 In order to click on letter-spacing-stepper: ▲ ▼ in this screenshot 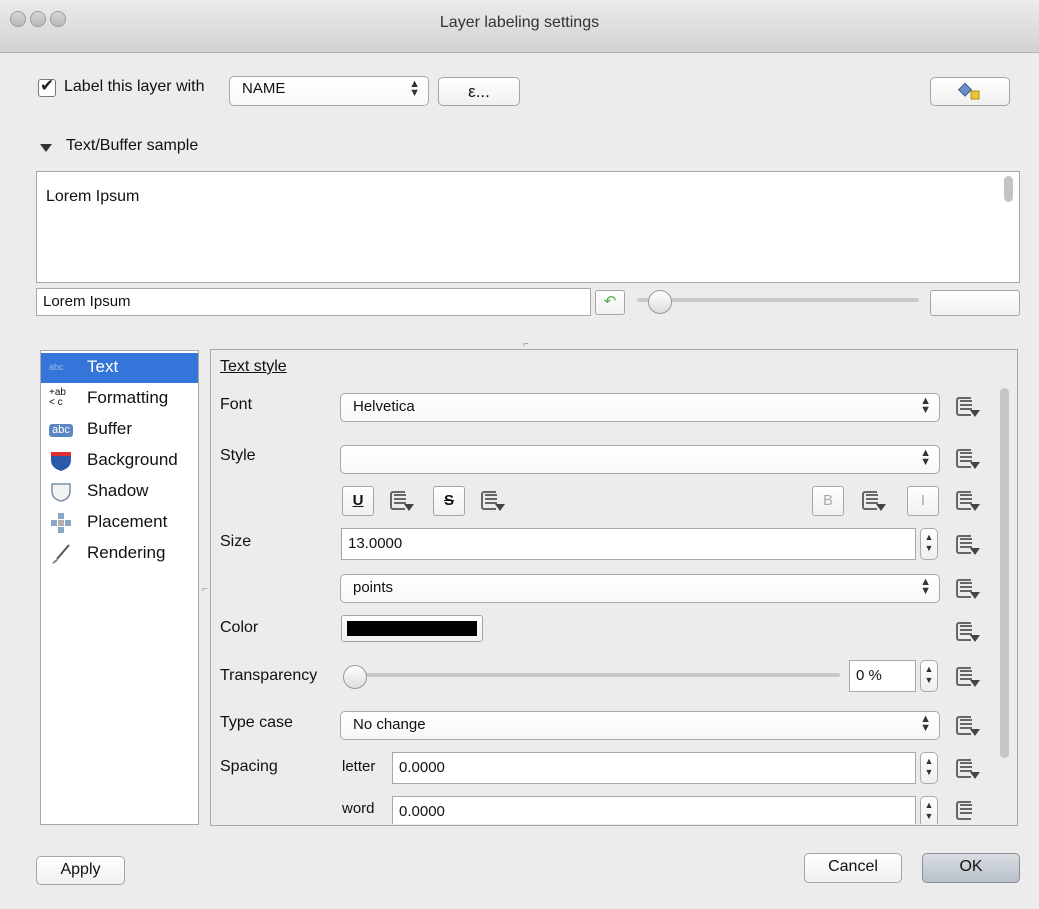, I will do `click(929, 768)`.